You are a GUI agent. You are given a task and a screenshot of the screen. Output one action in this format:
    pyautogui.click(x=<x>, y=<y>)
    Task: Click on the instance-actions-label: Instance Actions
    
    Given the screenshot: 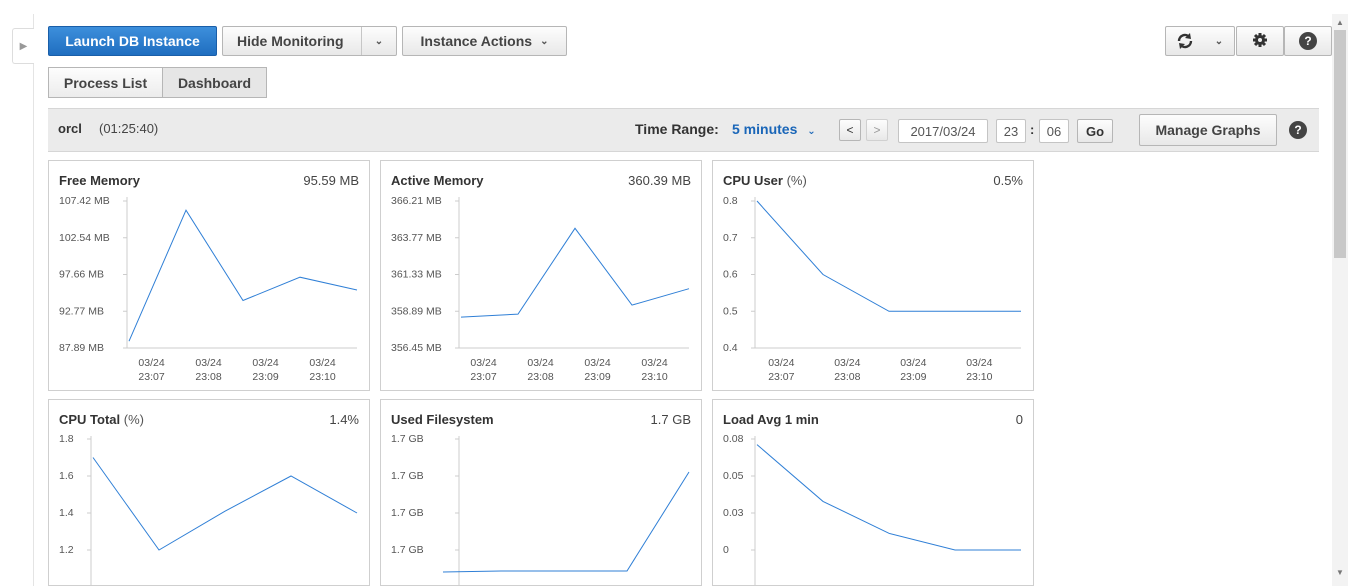 What is the action you would take?
    pyautogui.click(x=476, y=41)
    